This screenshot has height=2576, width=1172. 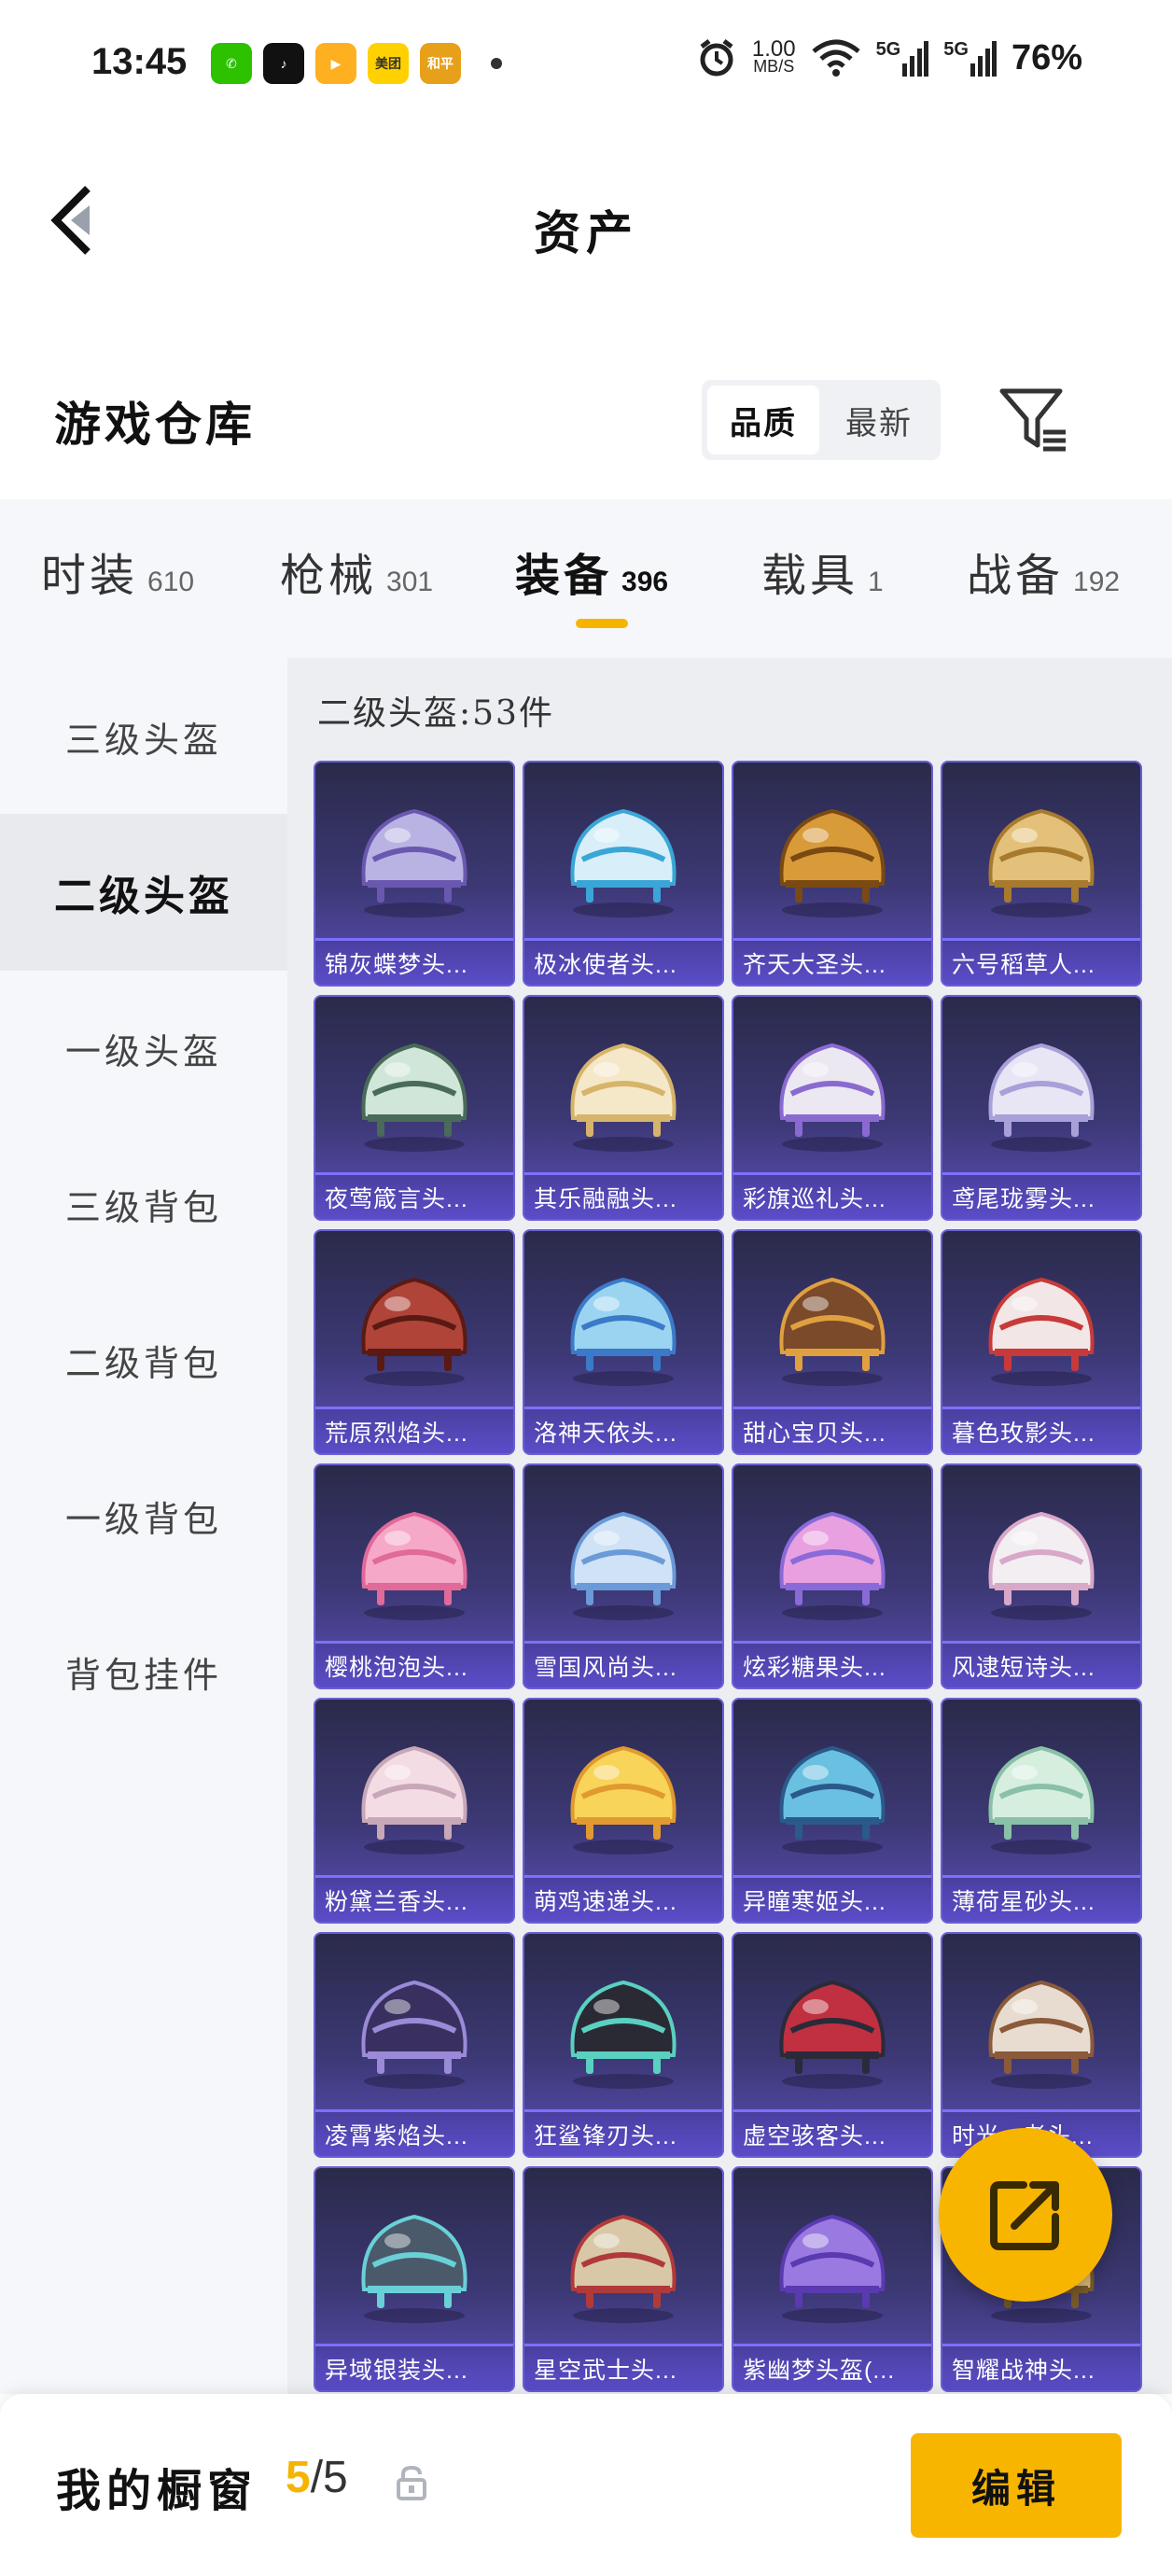 What do you see at coordinates (335, 63) in the screenshot?
I see `video-app-icon: ▶` at bounding box center [335, 63].